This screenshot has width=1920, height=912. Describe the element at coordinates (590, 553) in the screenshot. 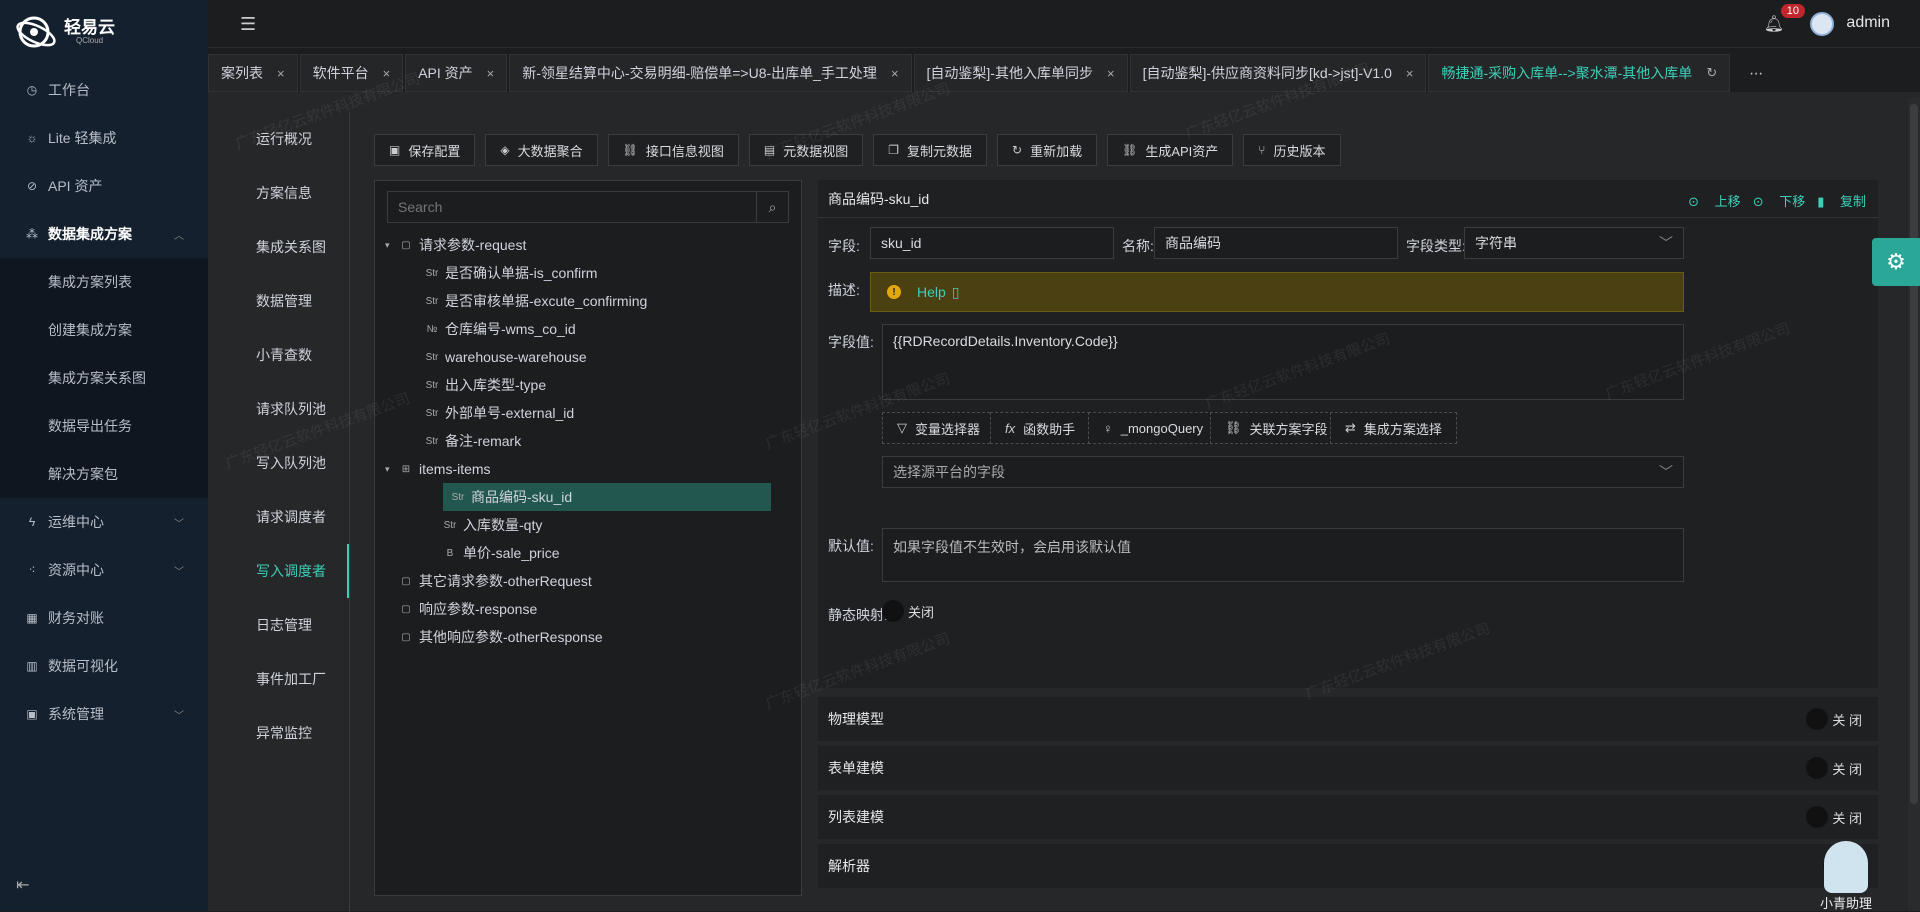

I see `tree-node: B单价-sale_price` at that location.